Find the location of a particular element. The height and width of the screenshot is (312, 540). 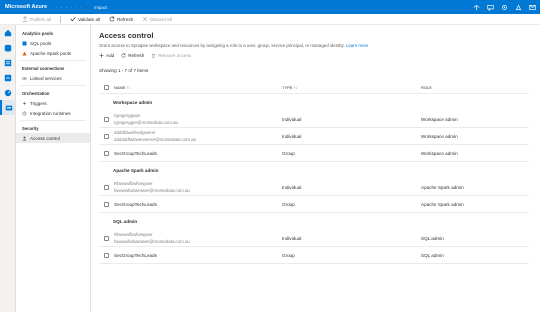

validate-all-button: Validate all is located at coordinates (85, 19).